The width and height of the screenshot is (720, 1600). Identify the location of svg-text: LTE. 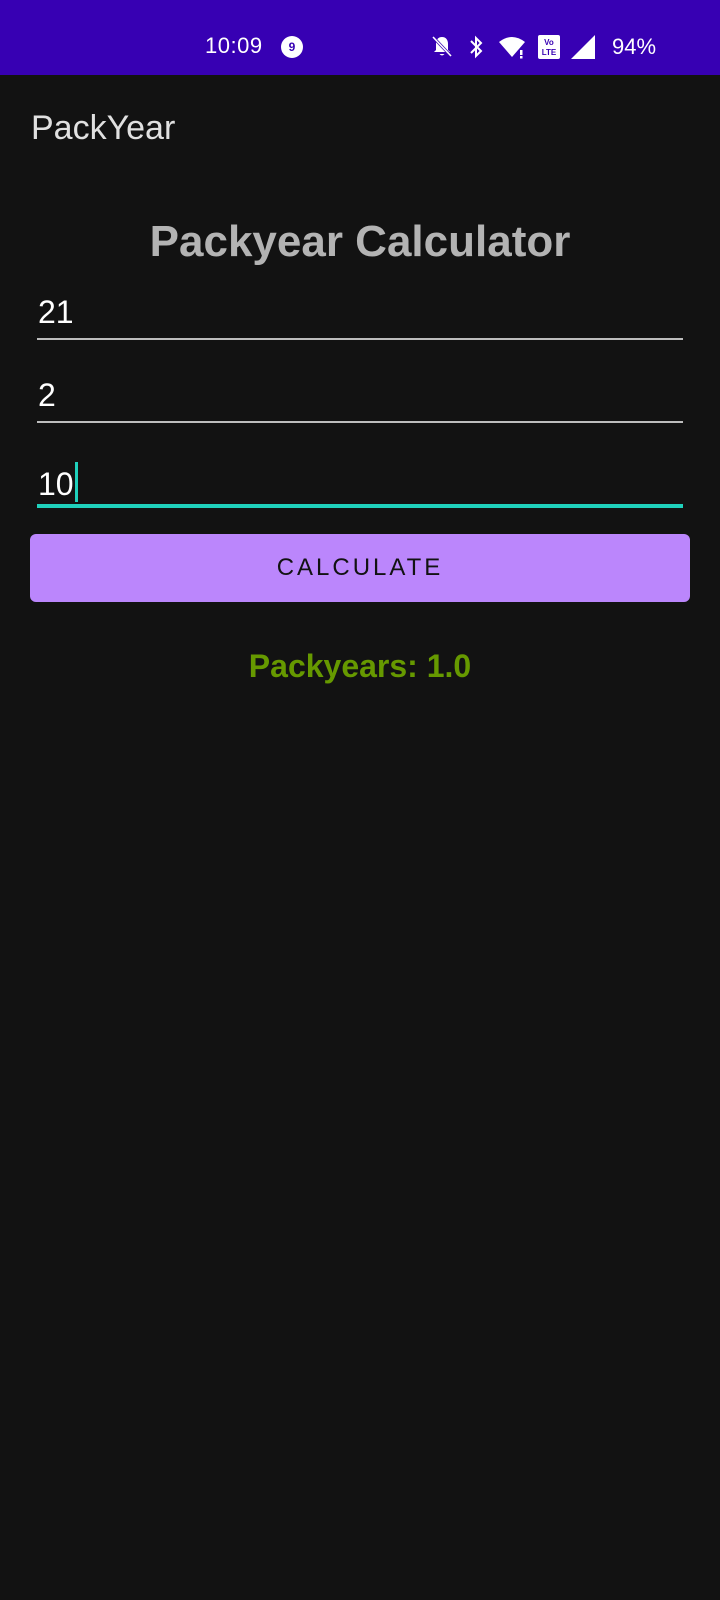
(549, 52).